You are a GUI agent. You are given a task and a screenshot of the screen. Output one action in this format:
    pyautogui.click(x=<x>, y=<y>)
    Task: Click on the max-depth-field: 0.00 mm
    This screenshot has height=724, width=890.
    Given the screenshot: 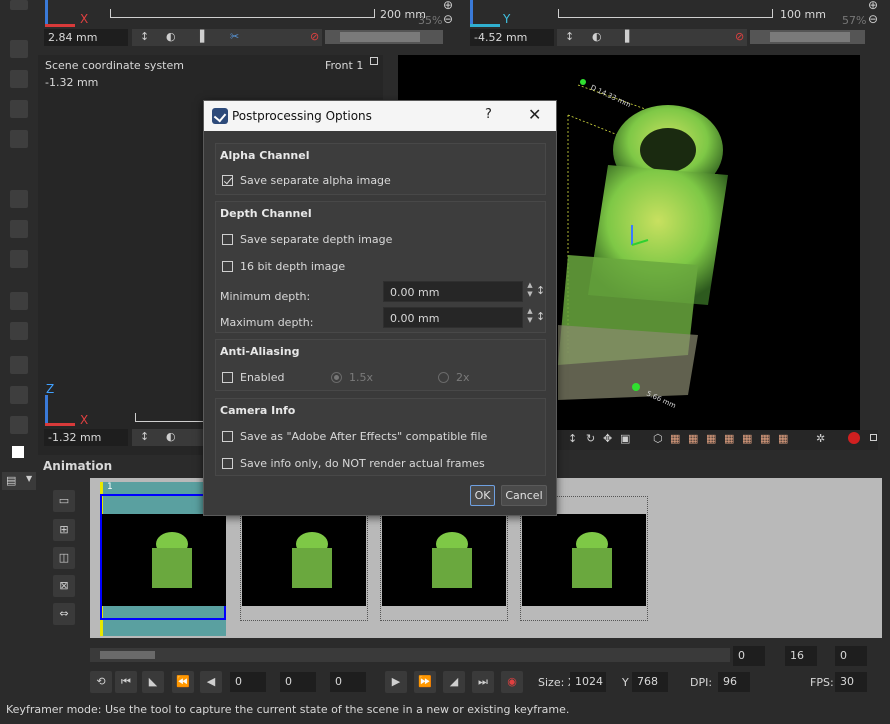 What is the action you would take?
    pyautogui.click(x=453, y=317)
    